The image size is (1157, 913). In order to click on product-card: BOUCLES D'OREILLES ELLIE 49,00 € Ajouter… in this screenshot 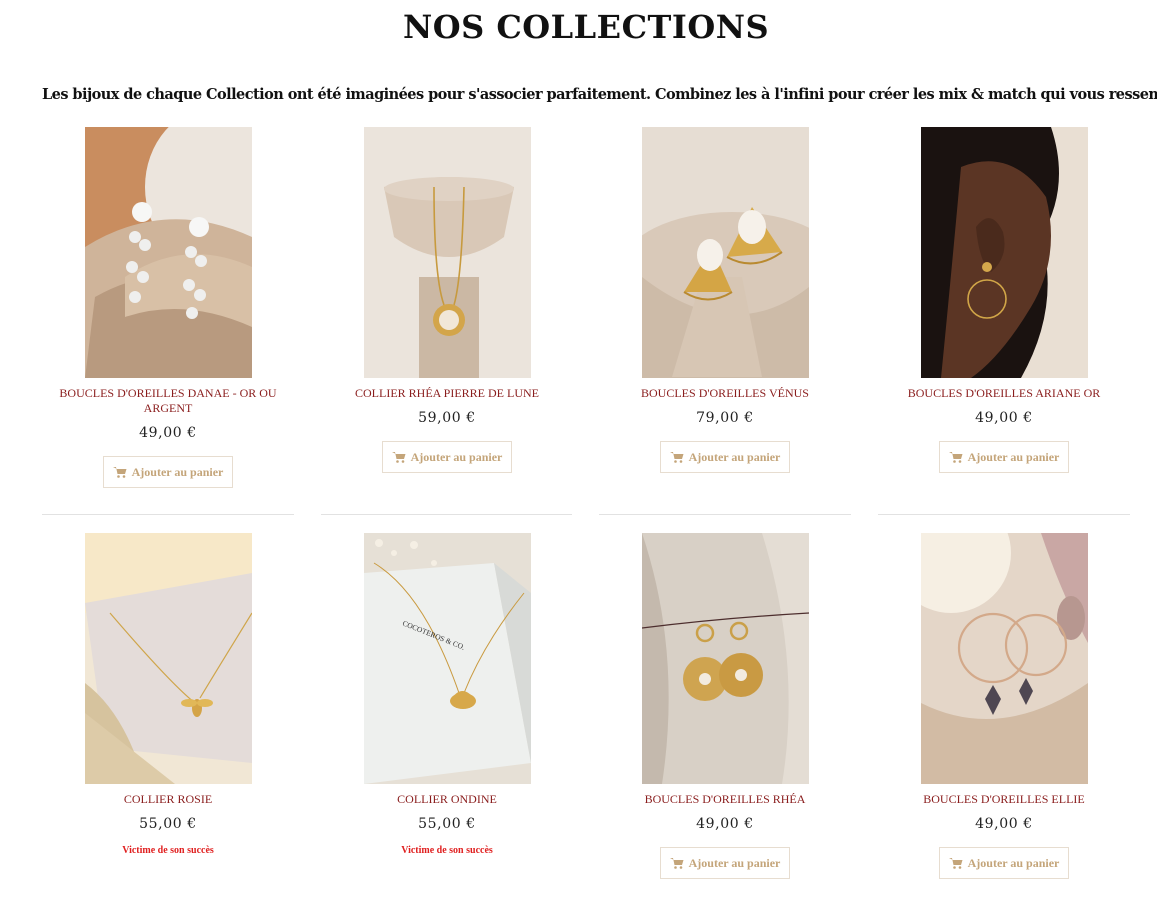, I will do `click(1004, 706)`.